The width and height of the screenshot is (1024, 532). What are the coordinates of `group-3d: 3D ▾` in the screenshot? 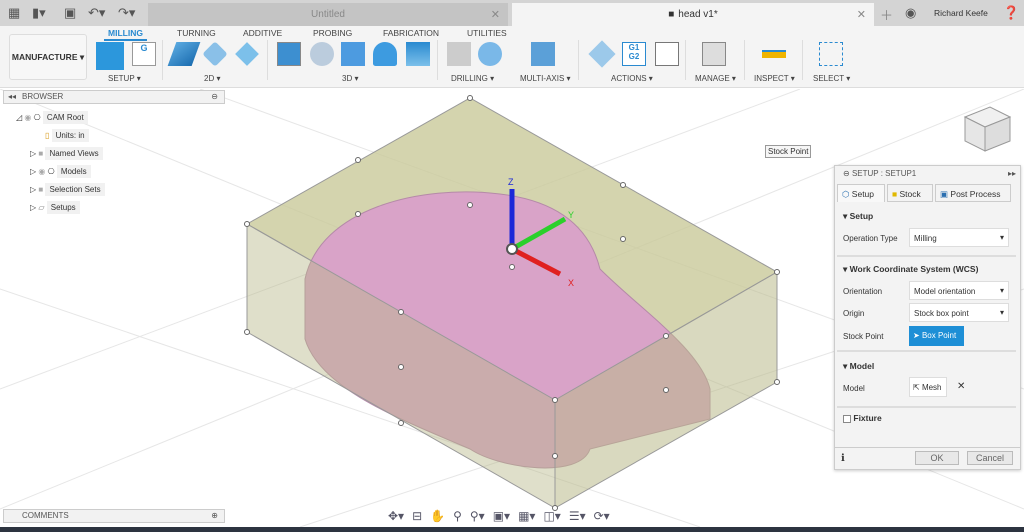 It's located at (350, 78).